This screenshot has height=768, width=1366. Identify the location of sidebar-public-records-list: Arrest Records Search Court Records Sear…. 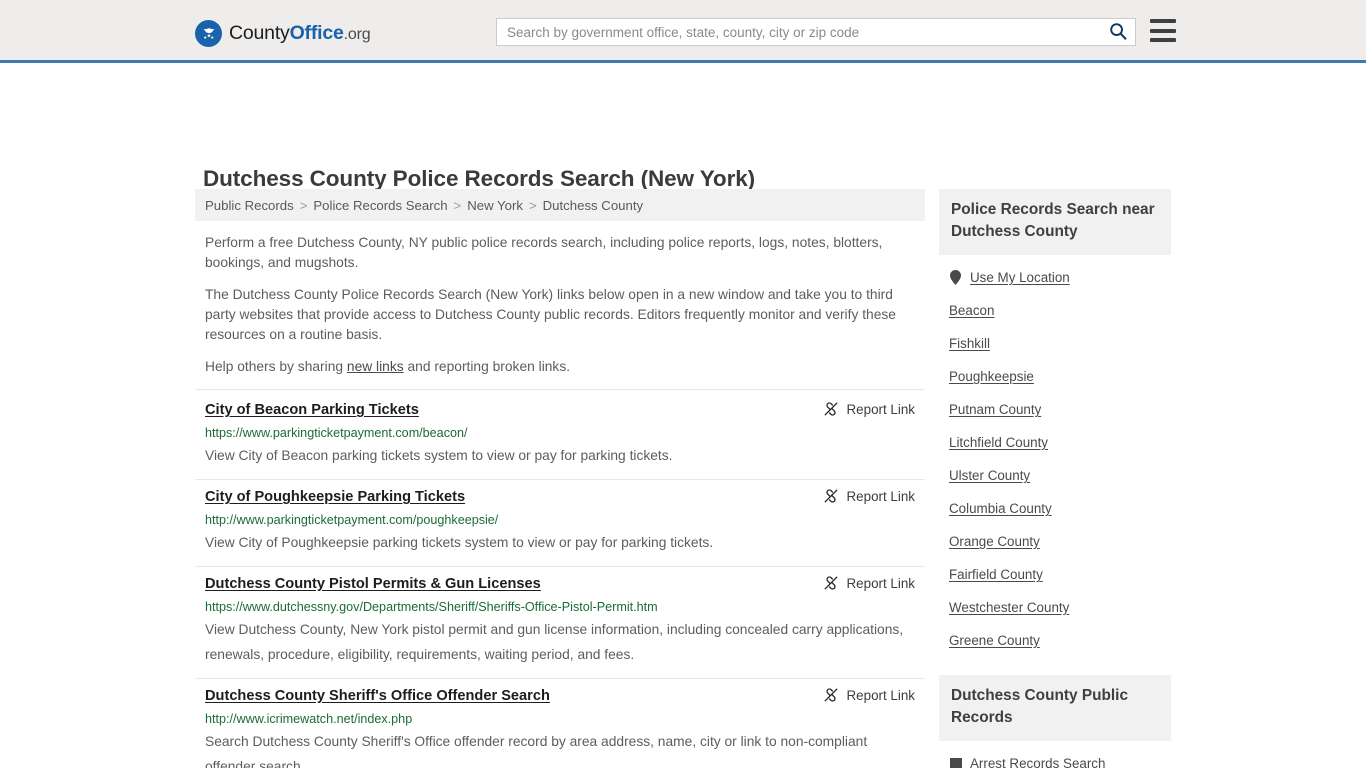
(1055, 754).